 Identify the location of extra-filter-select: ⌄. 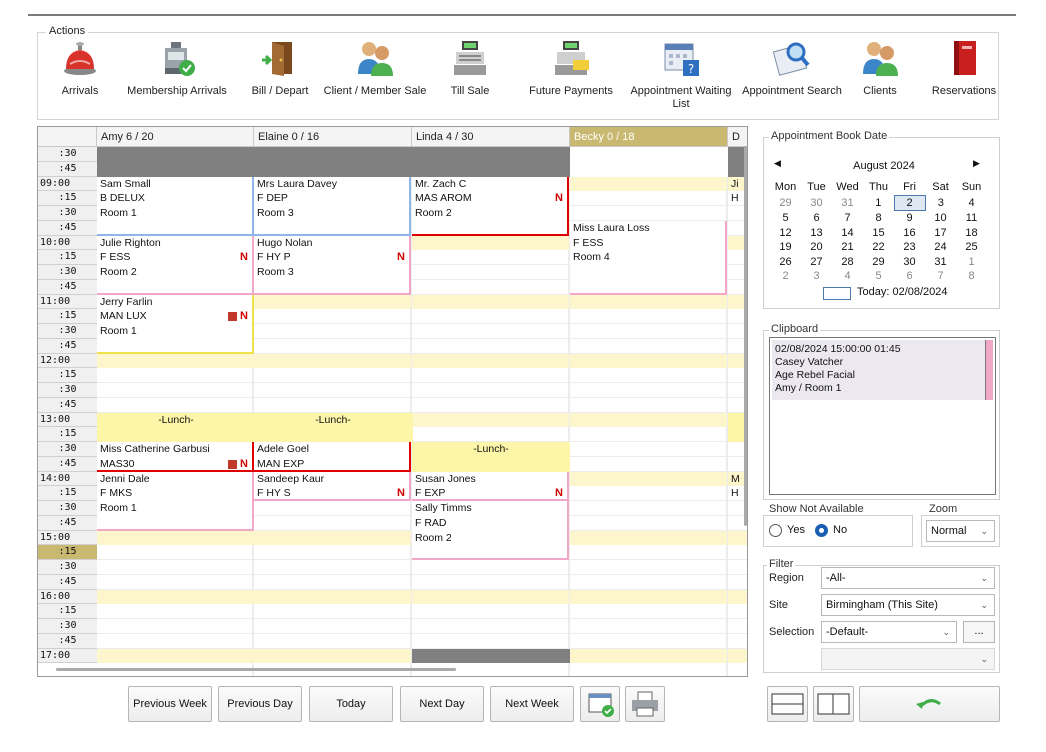
(908, 659).